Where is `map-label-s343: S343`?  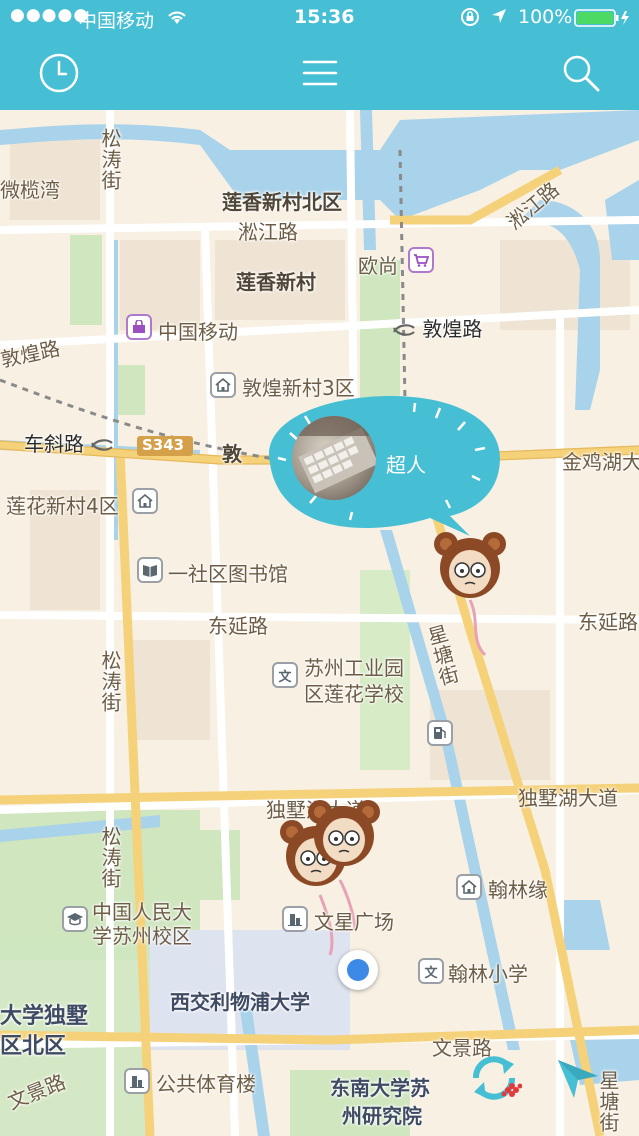
map-label-s343: S343 is located at coordinates (163, 445).